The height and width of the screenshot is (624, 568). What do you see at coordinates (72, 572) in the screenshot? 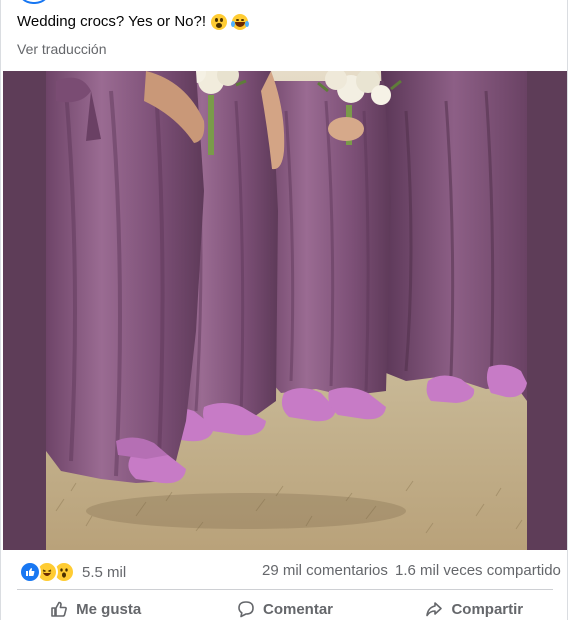
I see `reactions-summary: 5.5 mil` at bounding box center [72, 572].